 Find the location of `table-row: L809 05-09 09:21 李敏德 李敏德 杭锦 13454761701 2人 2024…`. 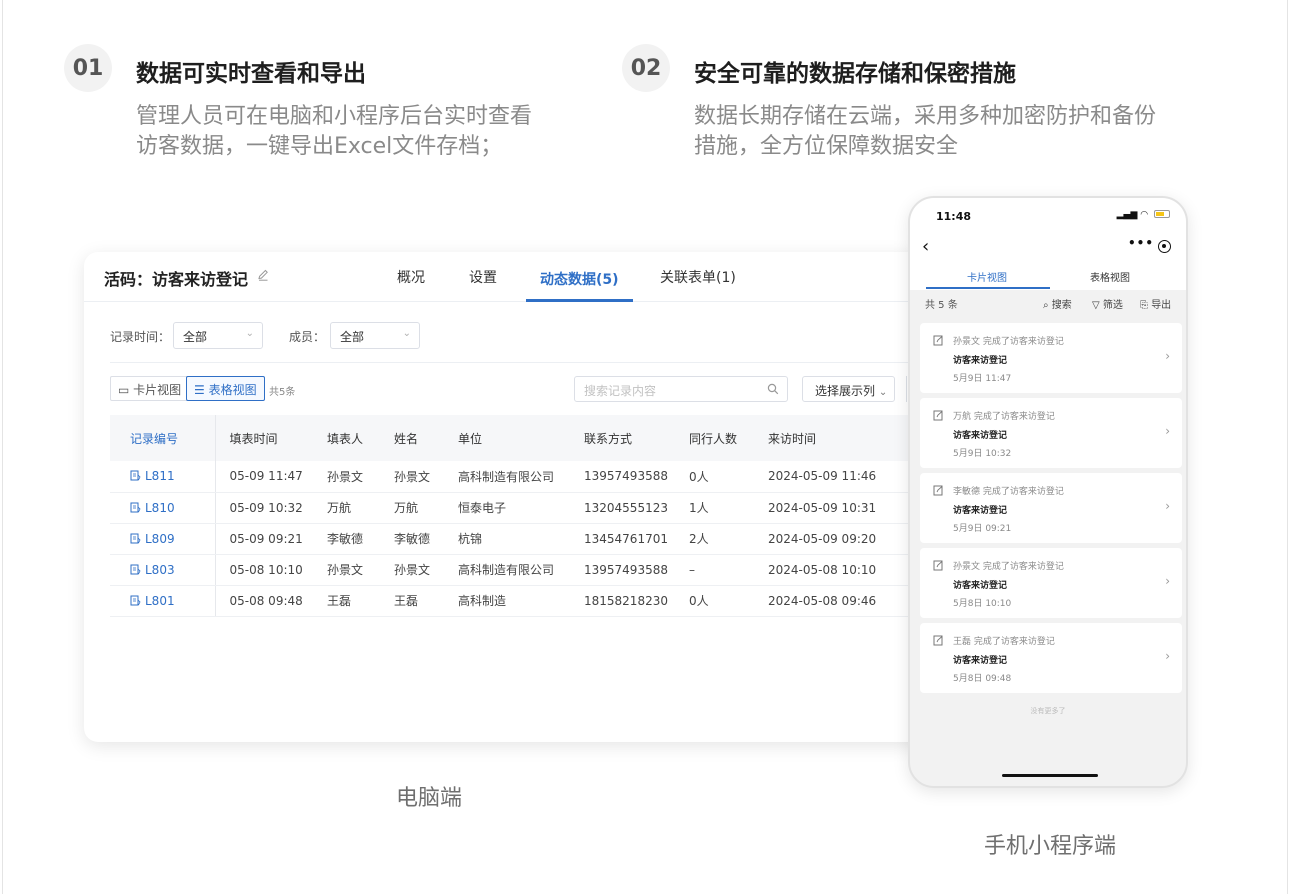

table-row: L809 05-09 09:21 李敏德 李敏德 杭锦 13454761701 2人 2024… is located at coordinates (527, 539).